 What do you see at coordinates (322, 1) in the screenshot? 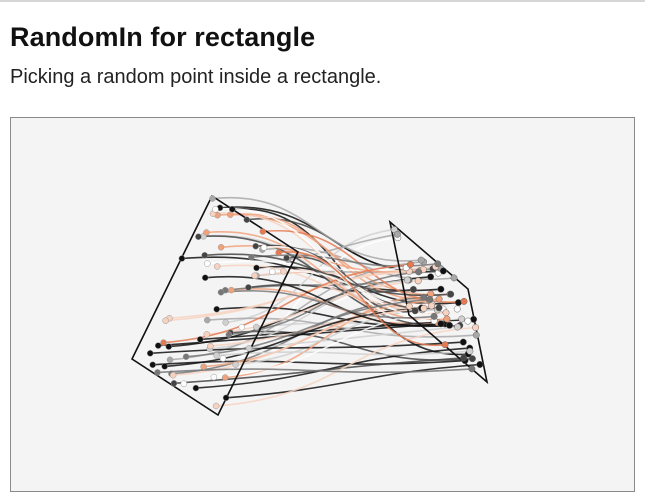
I see `top-divider` at bounding box center [322, 1].